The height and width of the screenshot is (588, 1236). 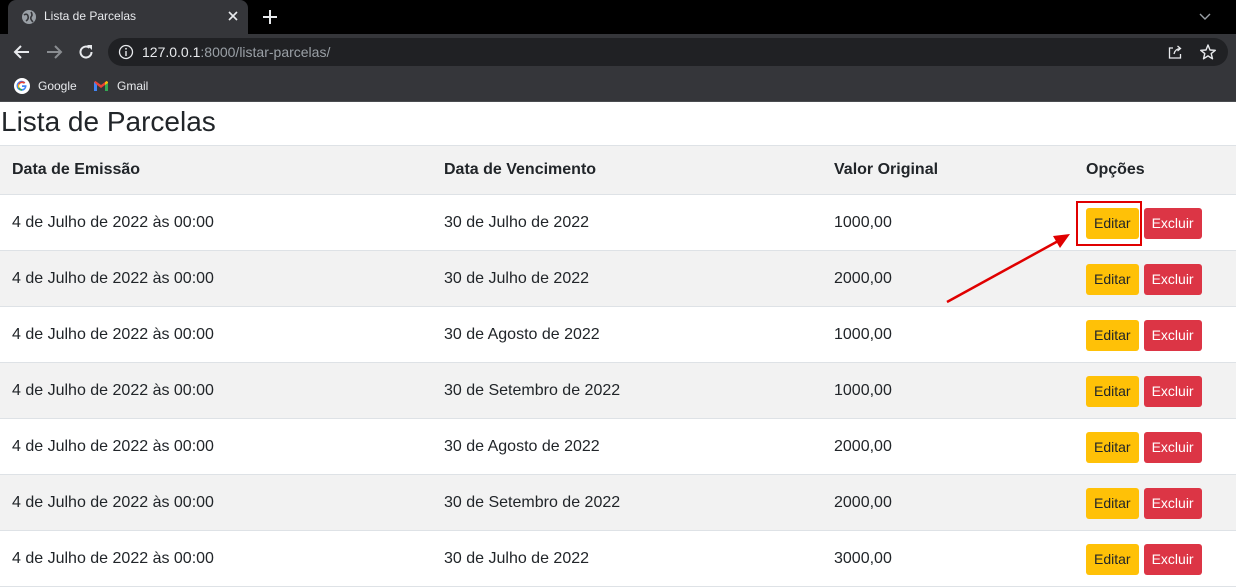 I want to click on browser-tab: Lista de Parcelas, so click(x=128, y=17).